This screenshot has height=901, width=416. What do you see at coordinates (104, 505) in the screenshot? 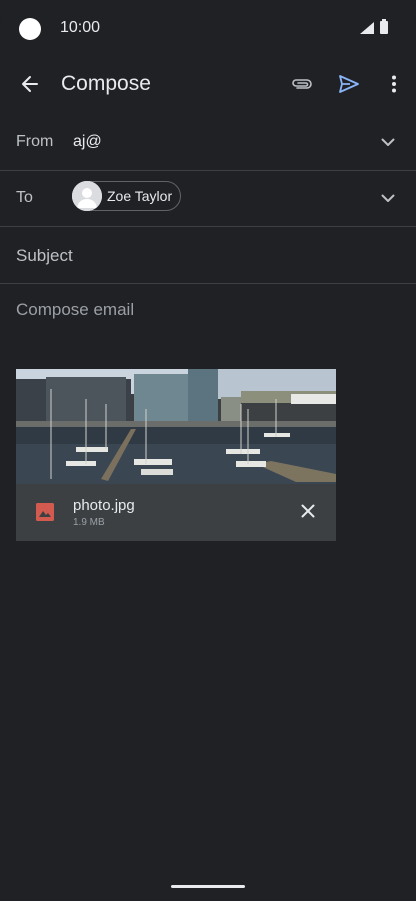
I see `attachment-filename: photo.jpg` at bounding box center [104, 505].